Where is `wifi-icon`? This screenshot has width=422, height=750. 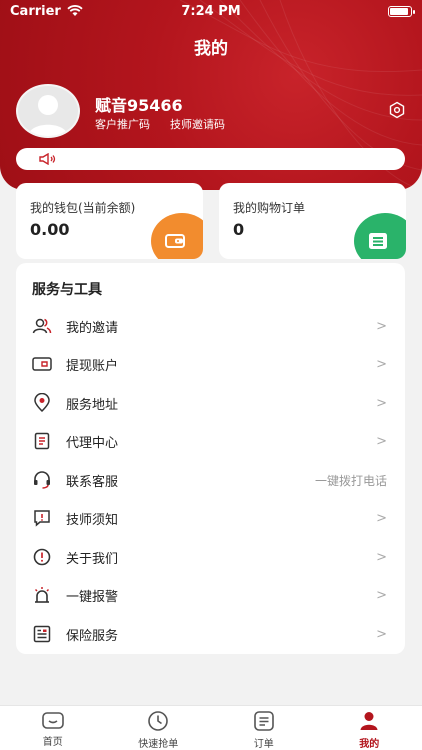
wifi-icon is located at coordinates (75, 10).